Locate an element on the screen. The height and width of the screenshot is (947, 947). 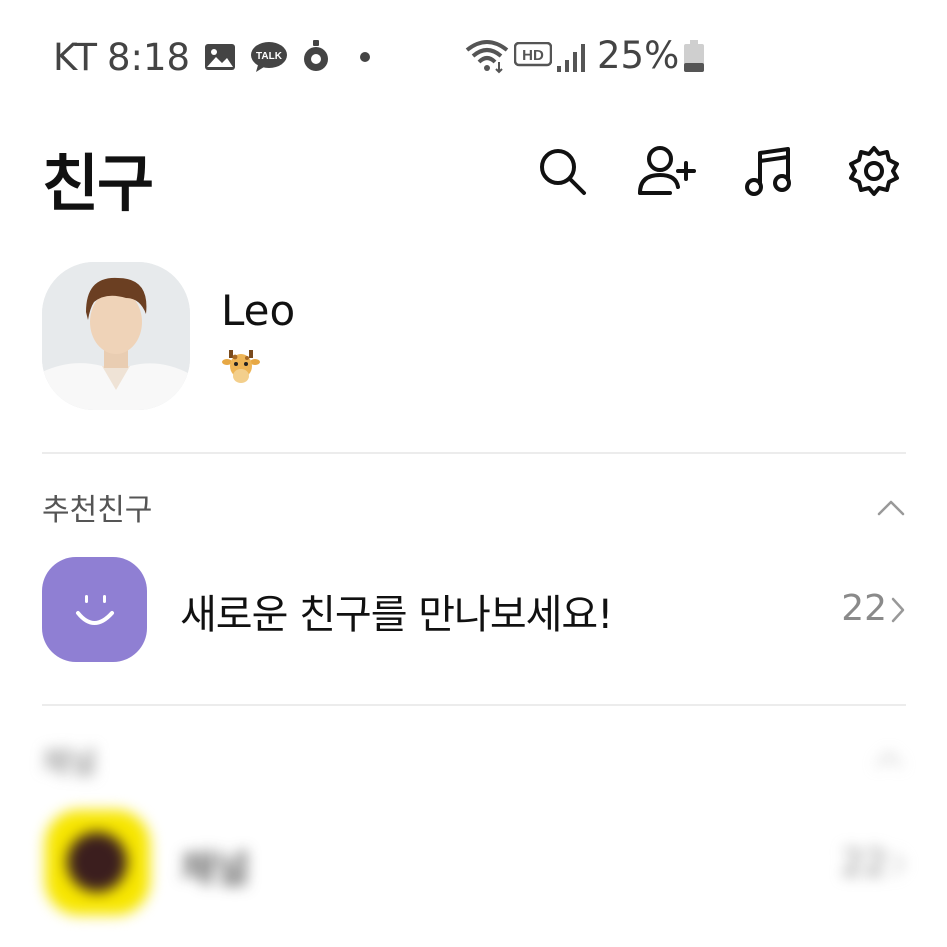
page-title: 친구 is located at coordinates (98, 183).